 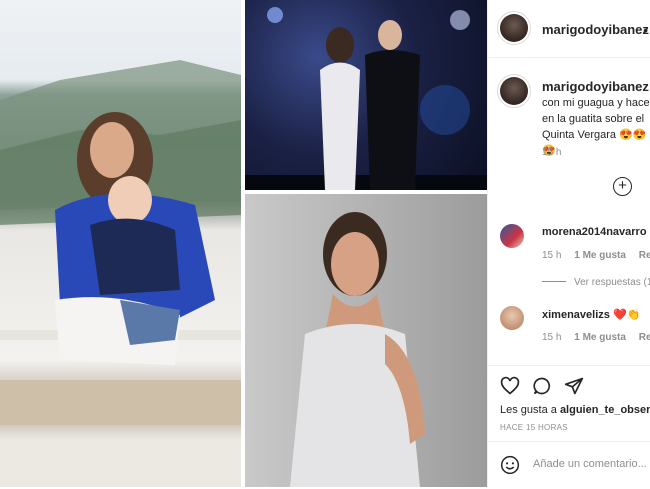 I want to click on post-time-ago: HACE 15 HORAS, so click(x=534, y=427).